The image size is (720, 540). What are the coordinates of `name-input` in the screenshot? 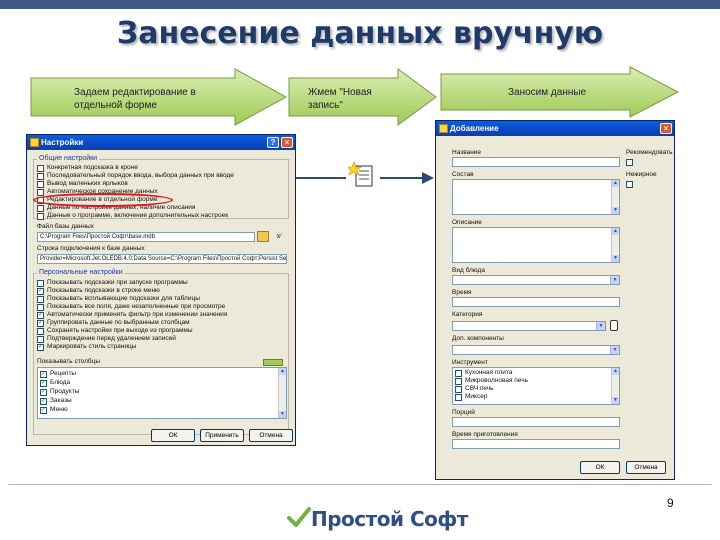 It's located at (536, 162).